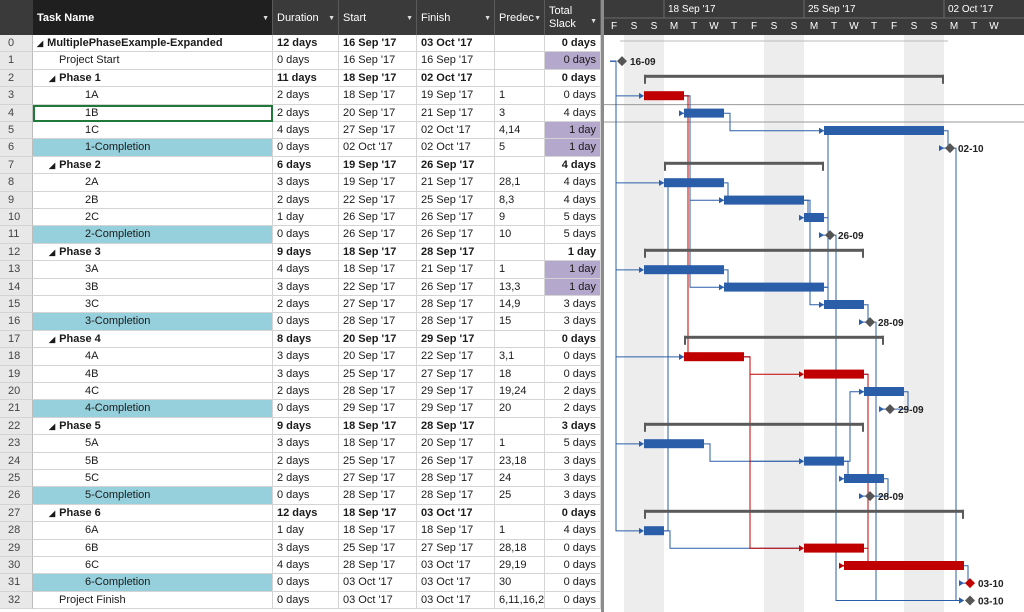  Describe the element at coordinates (153, 600) in the screenshot. I see `task-name-cell: Project Finish` at that location.